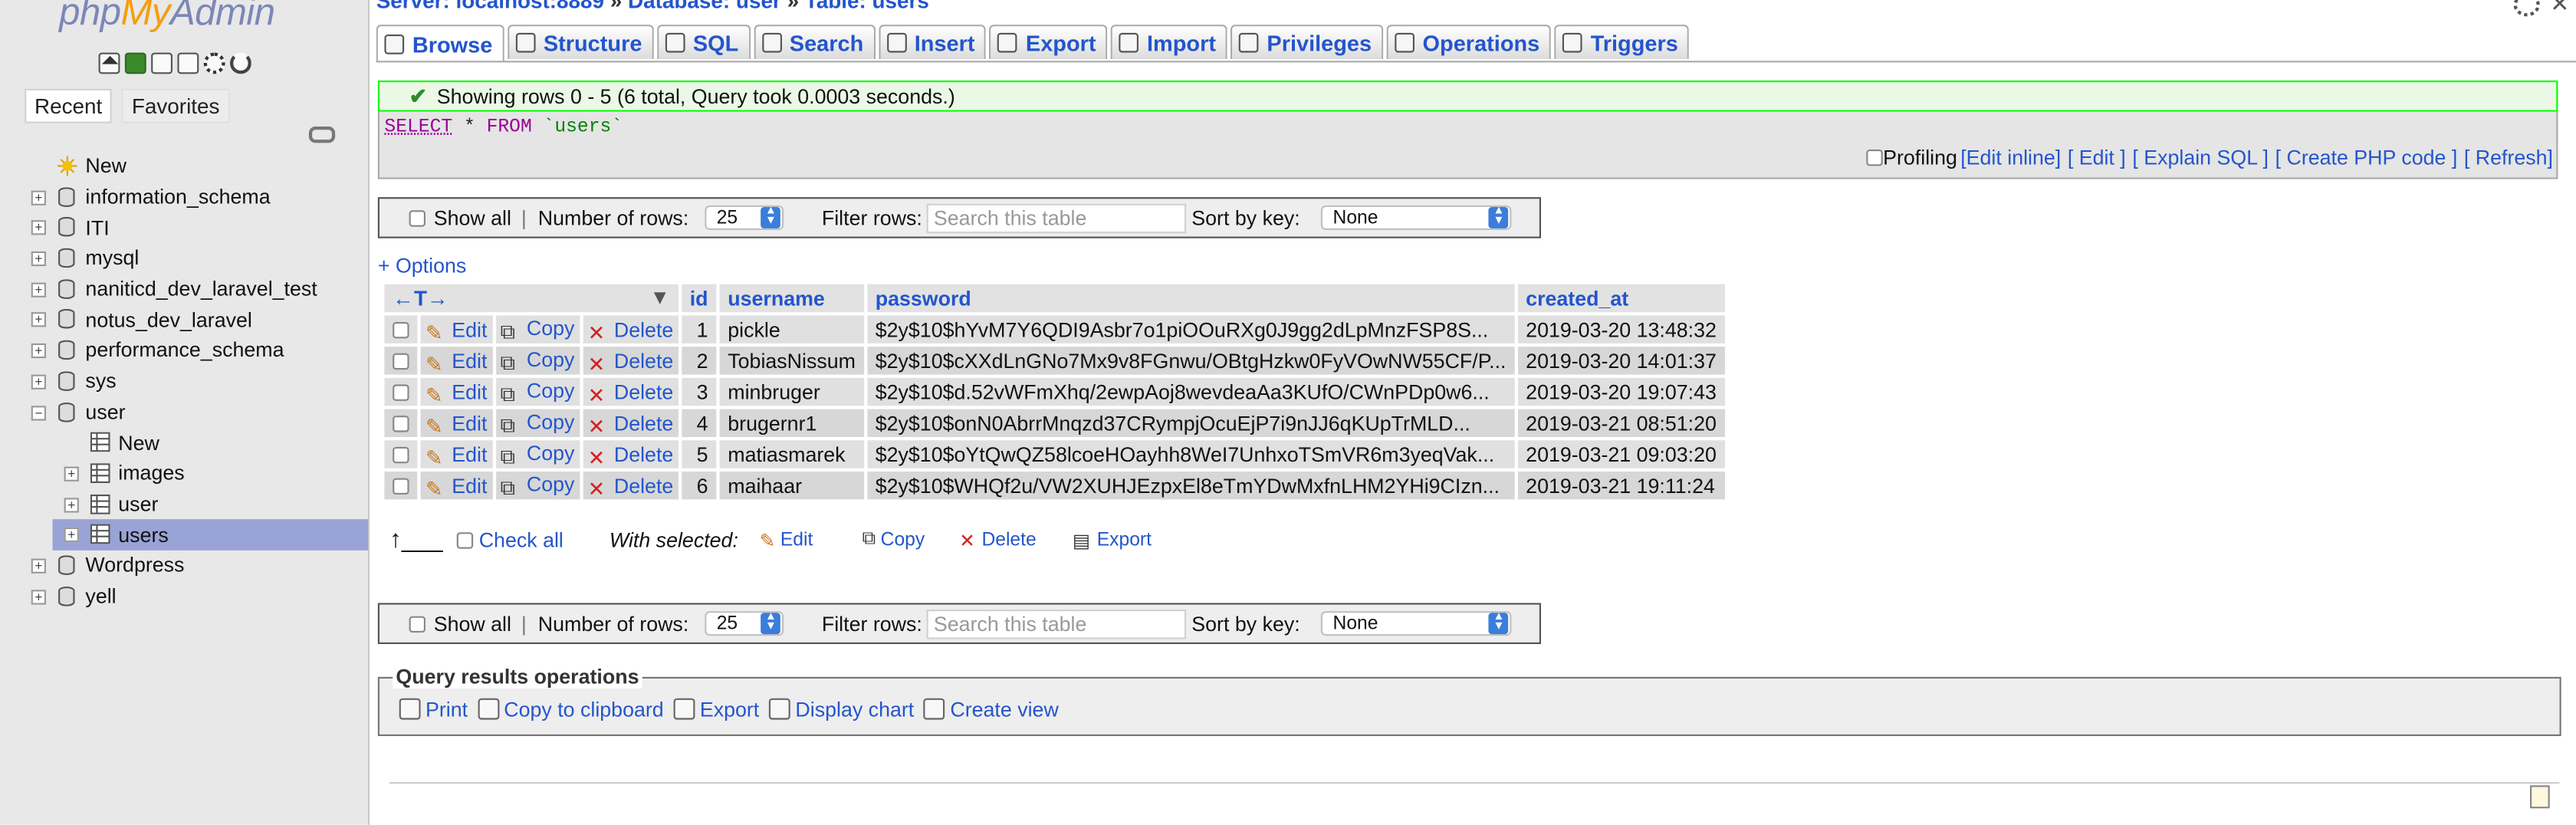  Describe the element at coordinates (2366, 157) in the screenshot. I see `create-php-code-link: [ Create PHP code ]` at that location.